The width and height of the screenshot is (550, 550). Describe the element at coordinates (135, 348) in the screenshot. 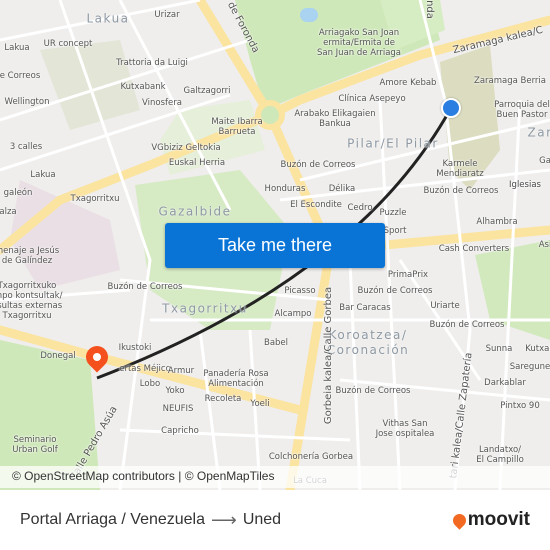

I see `place-label: Ikustoki` at that location.